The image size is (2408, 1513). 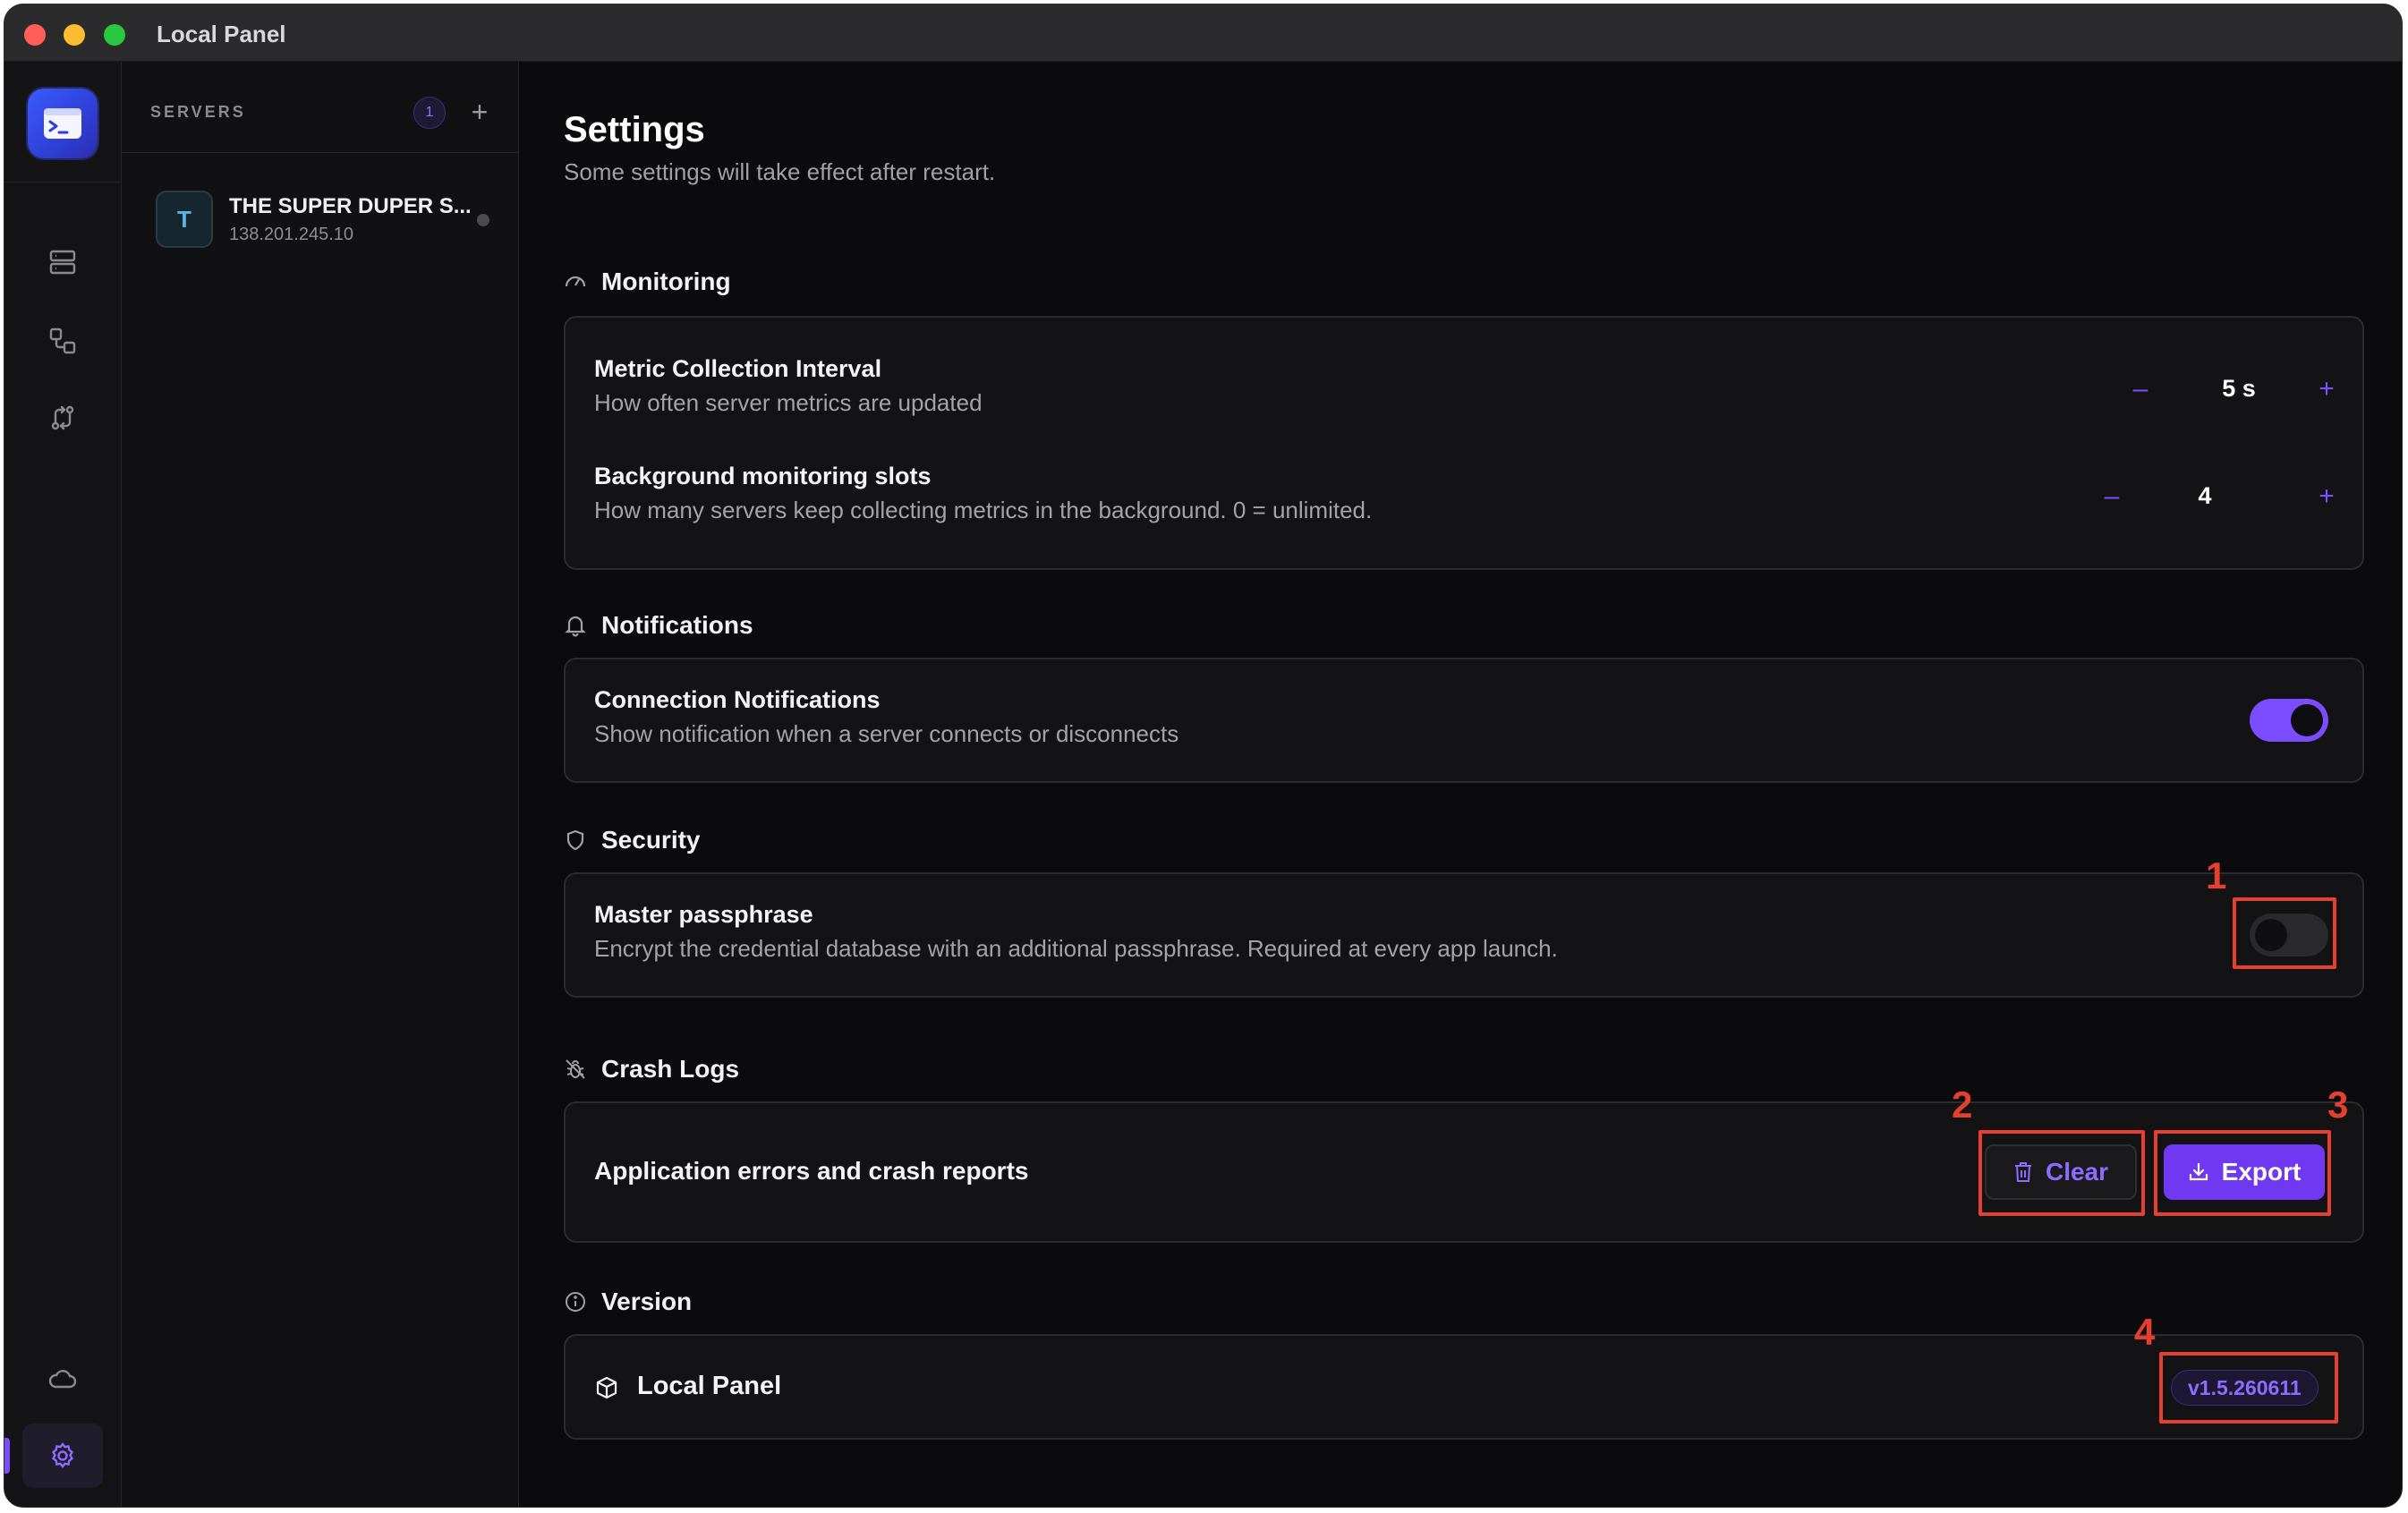 What do you see at coordinates (647, 1302) in the screenshot?
I see `version-label: Version` at bounding box center [647, 1302].